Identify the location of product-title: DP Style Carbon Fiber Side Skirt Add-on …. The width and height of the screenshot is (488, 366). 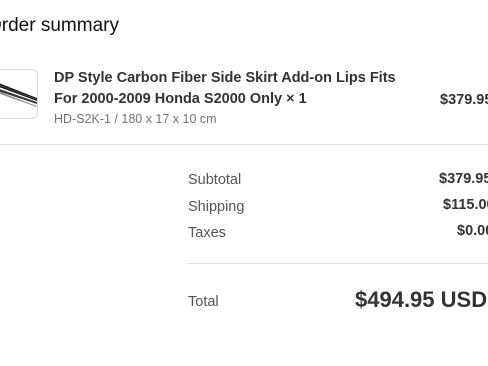
(239, 89).